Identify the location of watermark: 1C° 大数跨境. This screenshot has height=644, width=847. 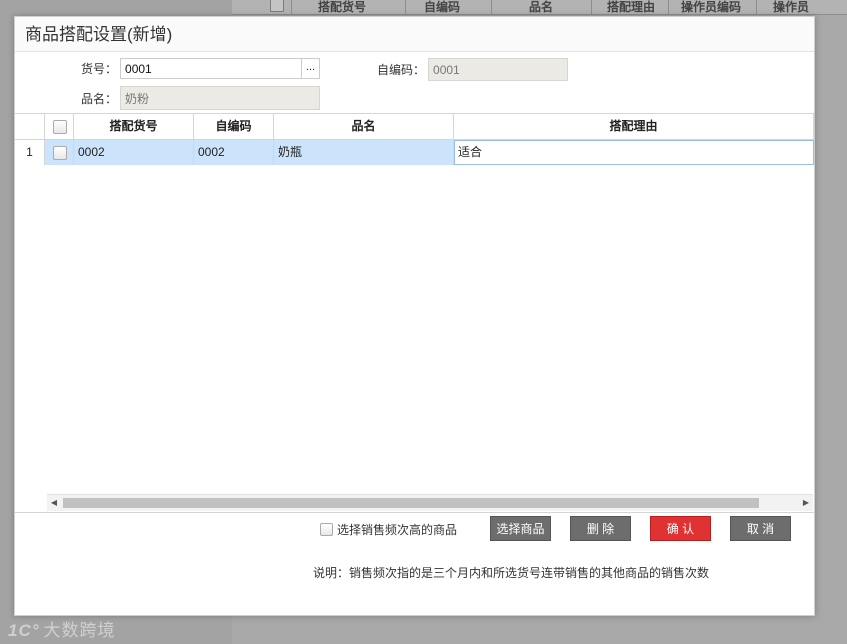
(62, 628).